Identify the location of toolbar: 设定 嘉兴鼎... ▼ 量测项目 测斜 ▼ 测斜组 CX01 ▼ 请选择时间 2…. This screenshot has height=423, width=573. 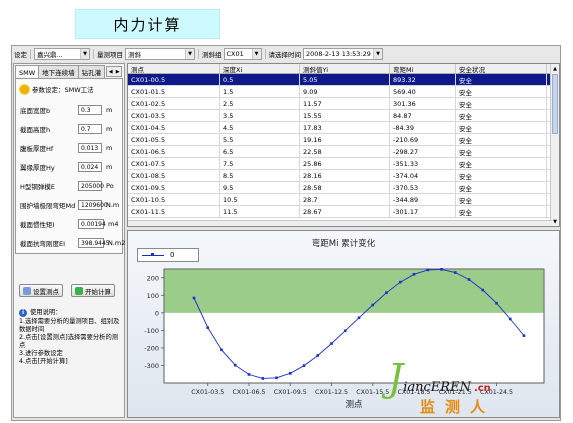
(286, 54).